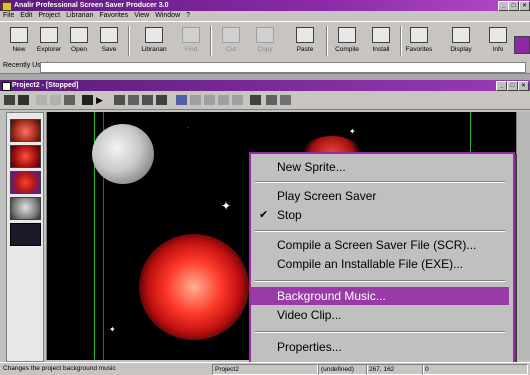 The image size is (530, 375). What do you see at coordinates (79, 49) in the screenshot?
I see `open-label: Open` at bounding box center [79, 49].